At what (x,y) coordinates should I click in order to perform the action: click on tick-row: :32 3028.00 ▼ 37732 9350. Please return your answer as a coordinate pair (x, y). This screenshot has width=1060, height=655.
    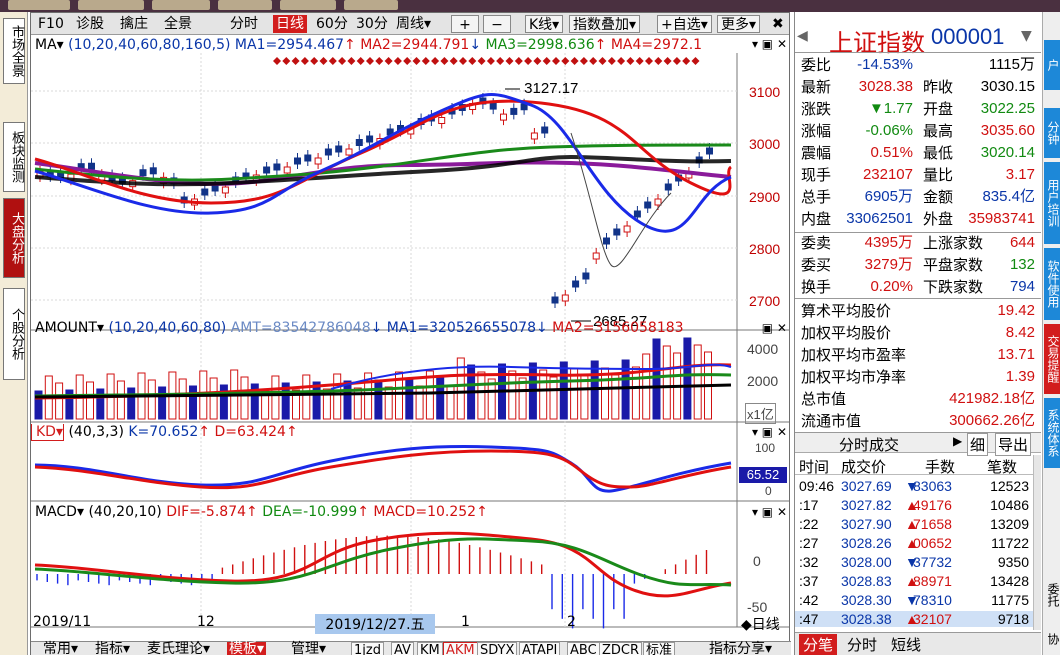
    Looking at the image, I should click on (914, 562).